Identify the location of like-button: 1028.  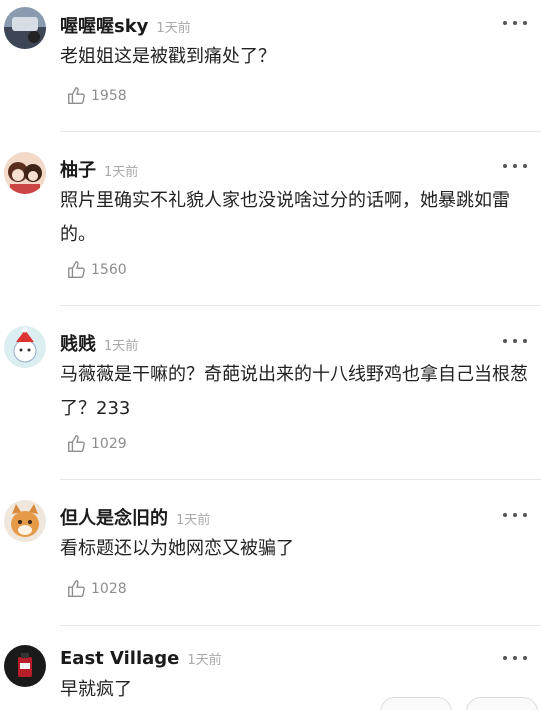
(96, 589).